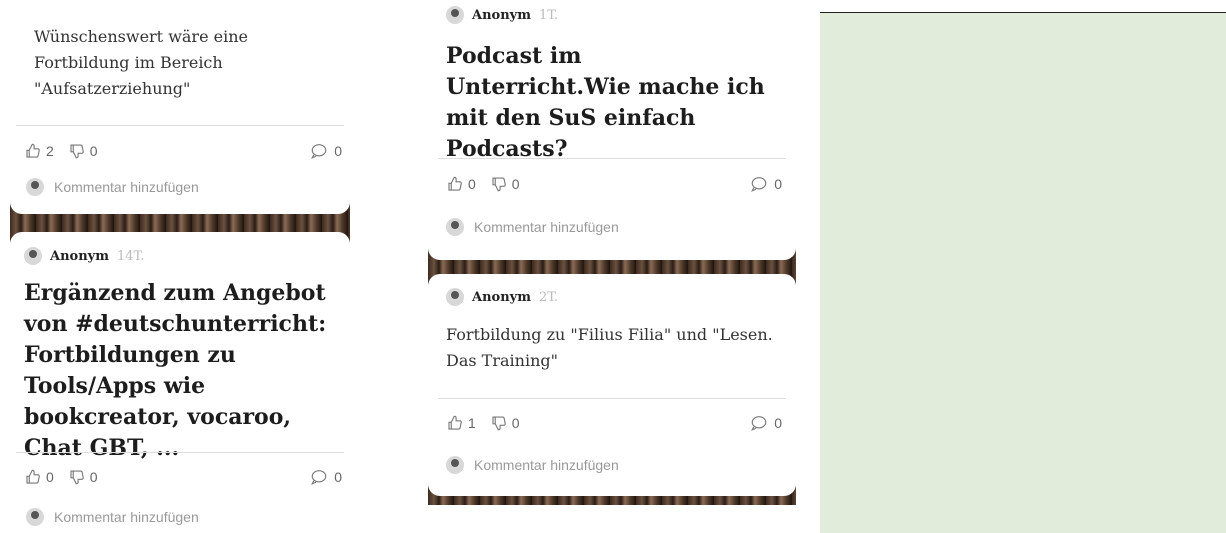 The width and height of the screenshot is (1226, 533). I want to click on post-time: 14T., so click(130, 256).